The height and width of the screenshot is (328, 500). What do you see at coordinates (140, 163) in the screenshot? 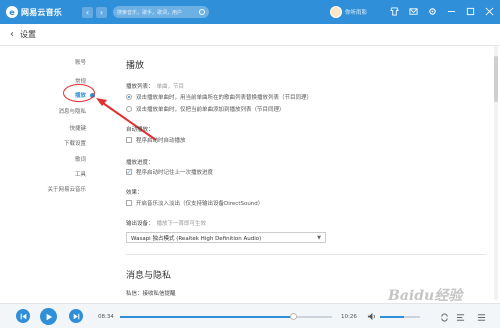
I see `progress-label: 播放进度：` at bounding box center [140, 163].